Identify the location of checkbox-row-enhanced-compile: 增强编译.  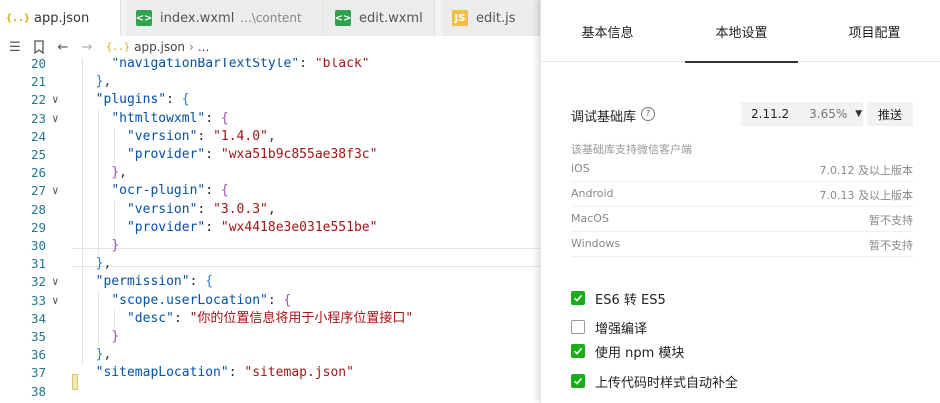
(609, 327).